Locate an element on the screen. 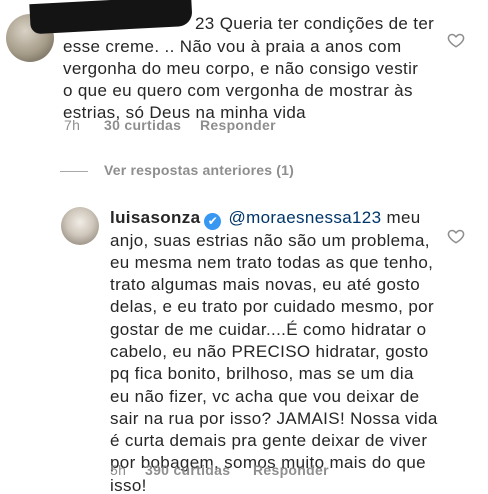 Image resolution: width=488 pixels, height=494 pixels. comment-2-first-line: luisasonza ✔ @moraesnessa123 meu is located at coordinates (265, 218).